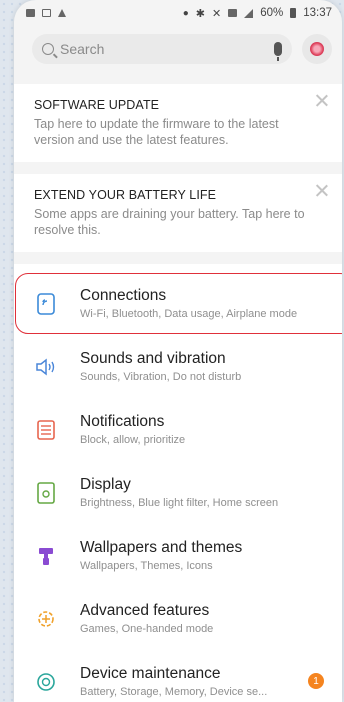  I want to click on status-bar: ● ✱ ✕ 60% 13:37, so click(178, 13).